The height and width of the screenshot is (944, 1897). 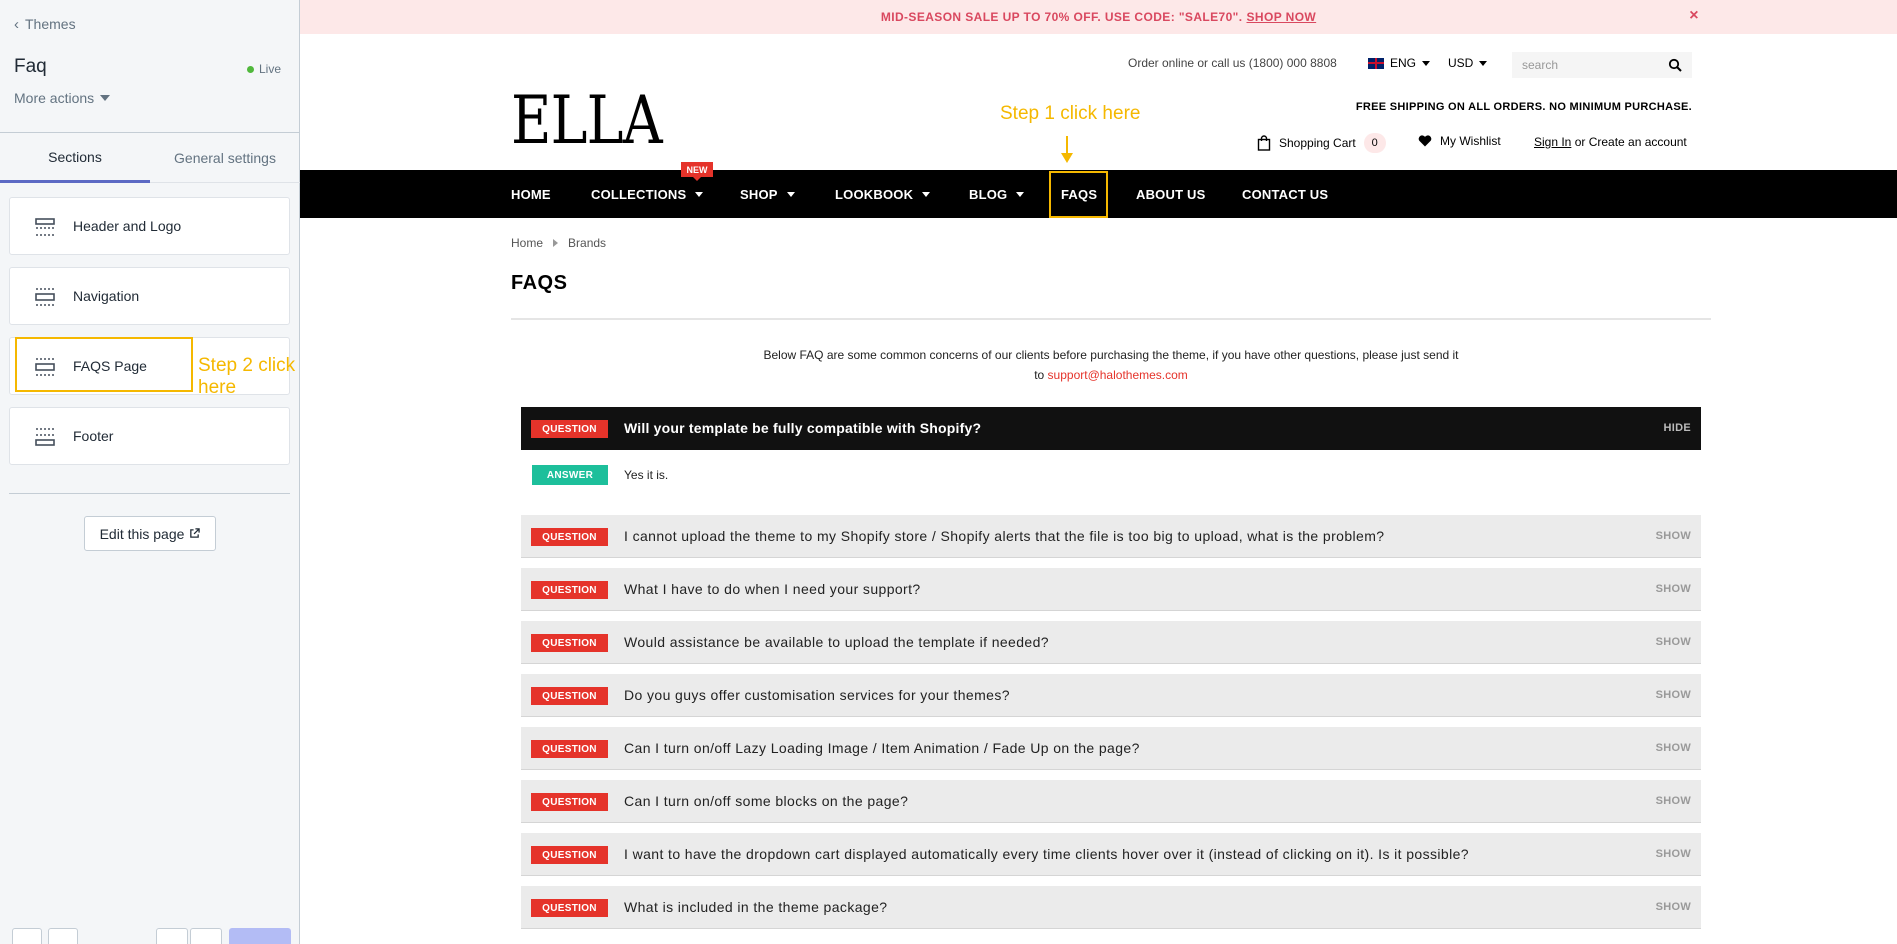 I want to click on nav-lookbook: LOOKBOOK, so click(x=883, y=194).